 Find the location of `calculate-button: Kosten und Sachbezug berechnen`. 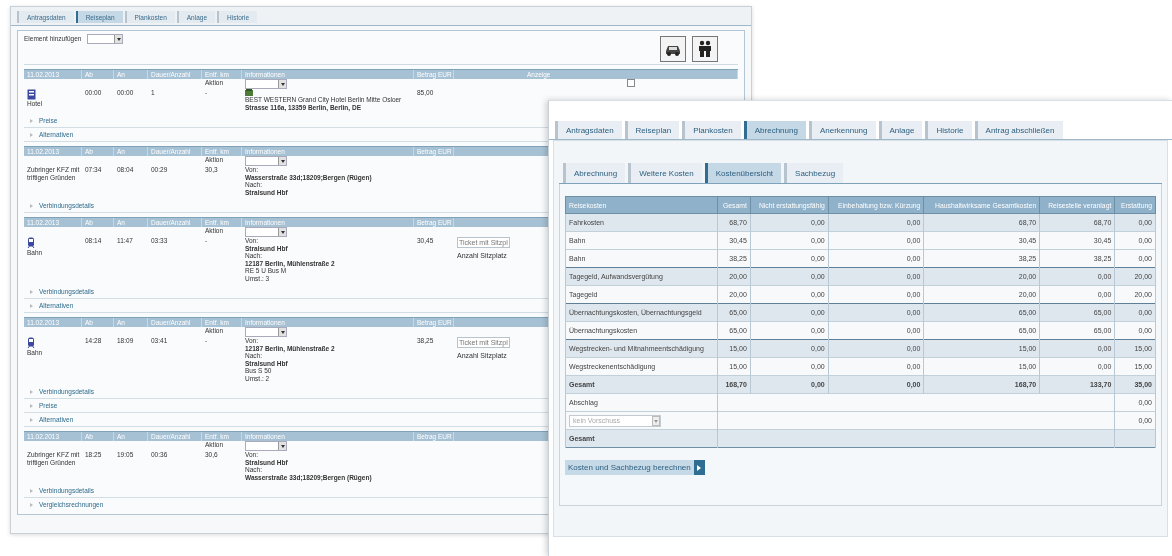

calculate-button: Kosten und Sachbezug berechnen is located at coordinates (635, 467).